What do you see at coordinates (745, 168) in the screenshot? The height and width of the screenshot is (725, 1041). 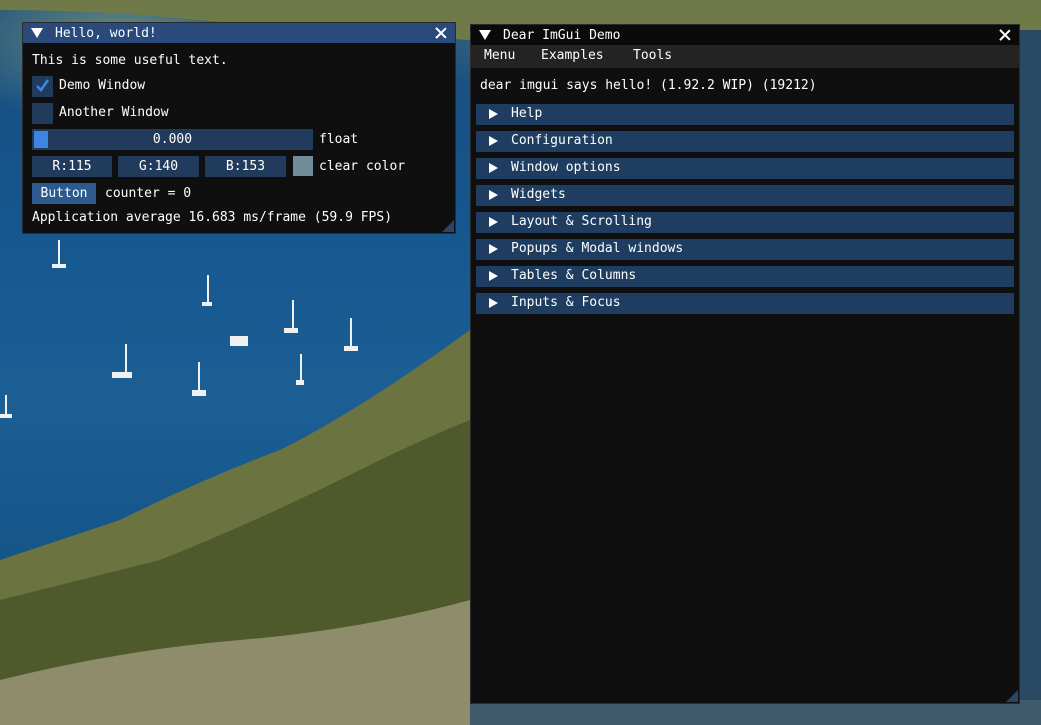 I see `header-window-options: Window options` at bounding box center [745, 168].